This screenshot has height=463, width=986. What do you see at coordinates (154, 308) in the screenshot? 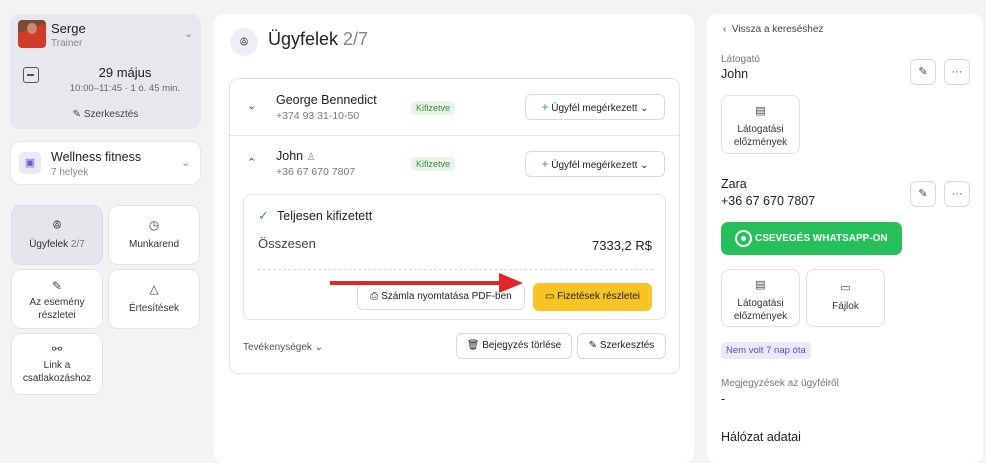
I see `tab-notifications-label: Értesítések` at bounding box center [154, 308].